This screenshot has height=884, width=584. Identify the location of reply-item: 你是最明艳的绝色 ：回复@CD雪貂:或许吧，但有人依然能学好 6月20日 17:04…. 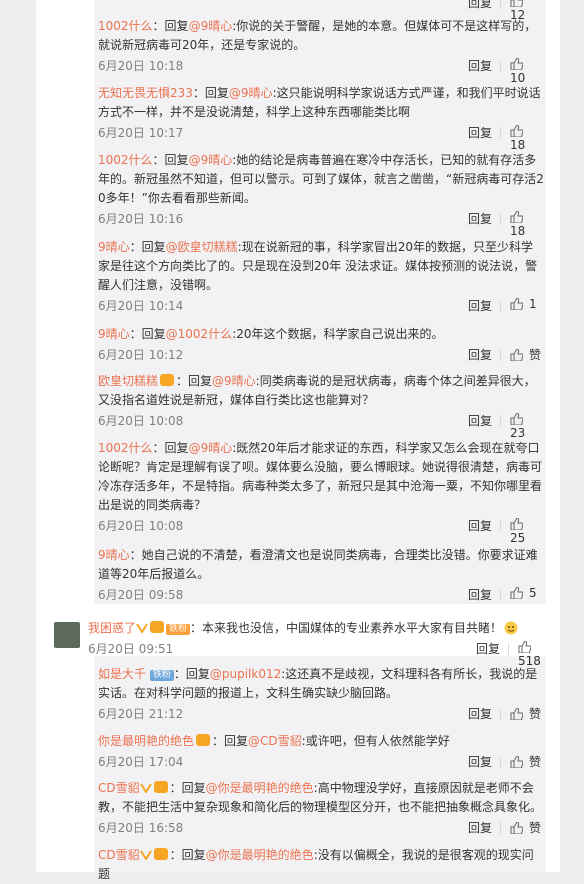
(321, 751).